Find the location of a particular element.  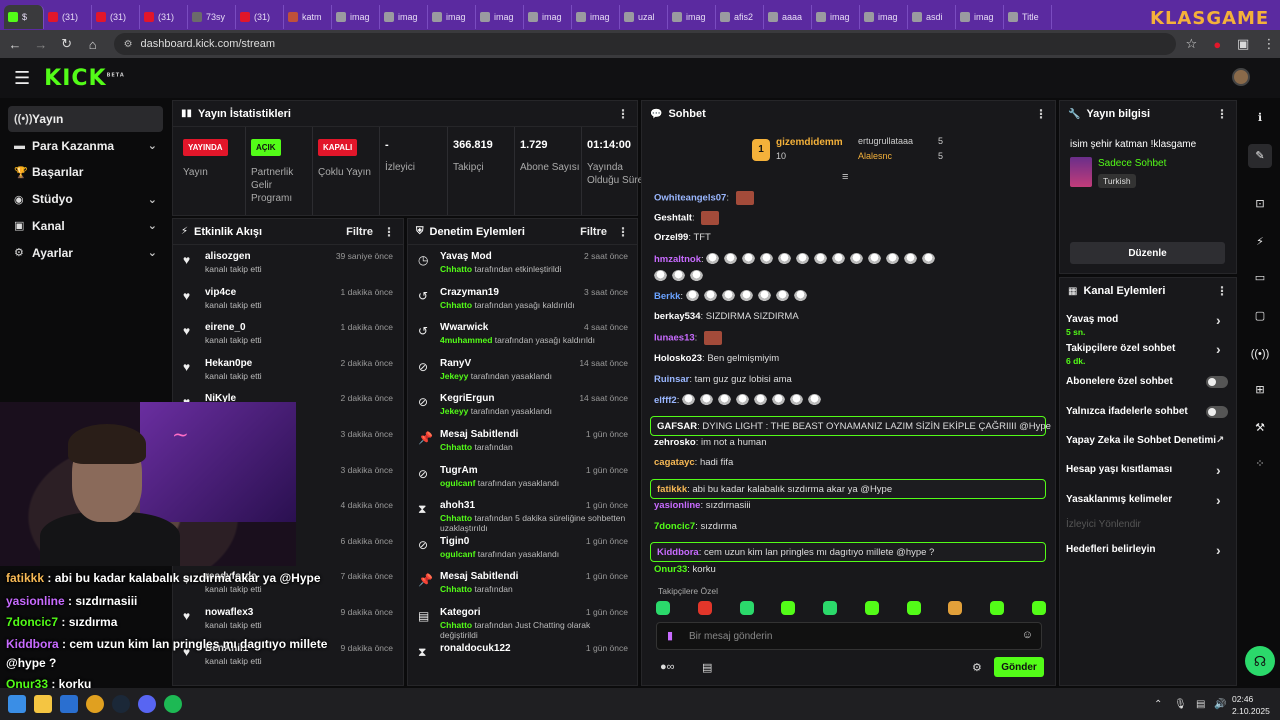

spotify-icon is located at coordinates (173, 704).